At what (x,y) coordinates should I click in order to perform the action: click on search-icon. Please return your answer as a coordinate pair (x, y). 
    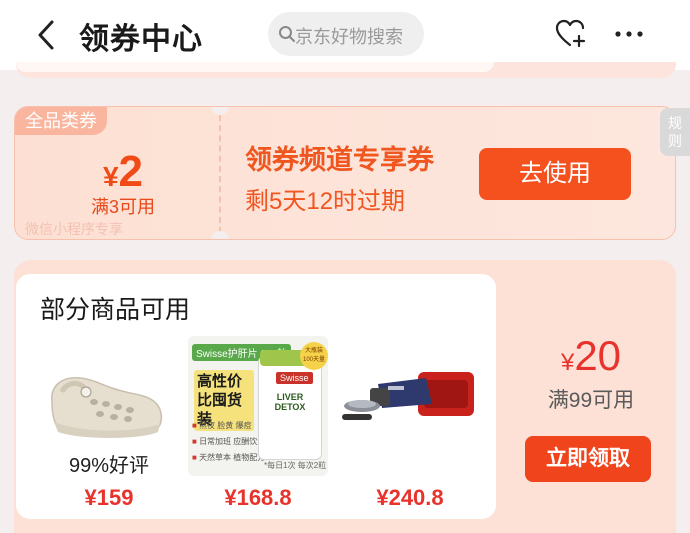
    Looking at the image, I should click on (287, 34).